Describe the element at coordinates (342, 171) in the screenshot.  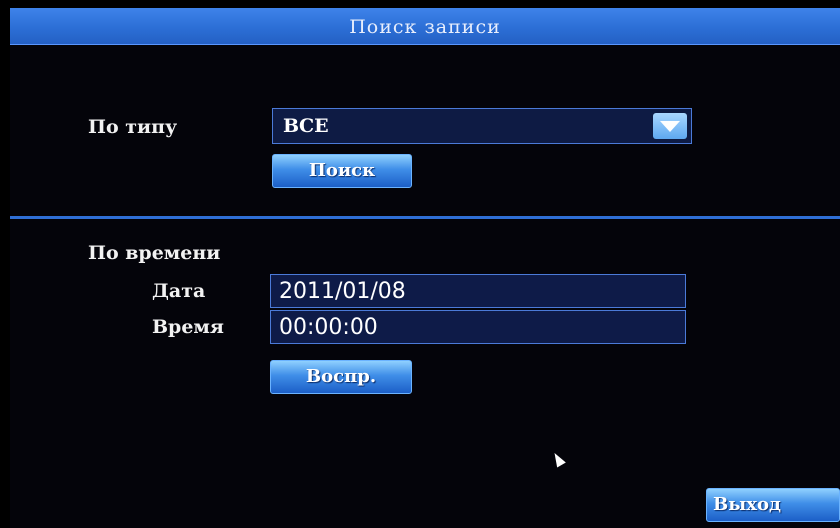
I see `search-button: Поиск` at that location.